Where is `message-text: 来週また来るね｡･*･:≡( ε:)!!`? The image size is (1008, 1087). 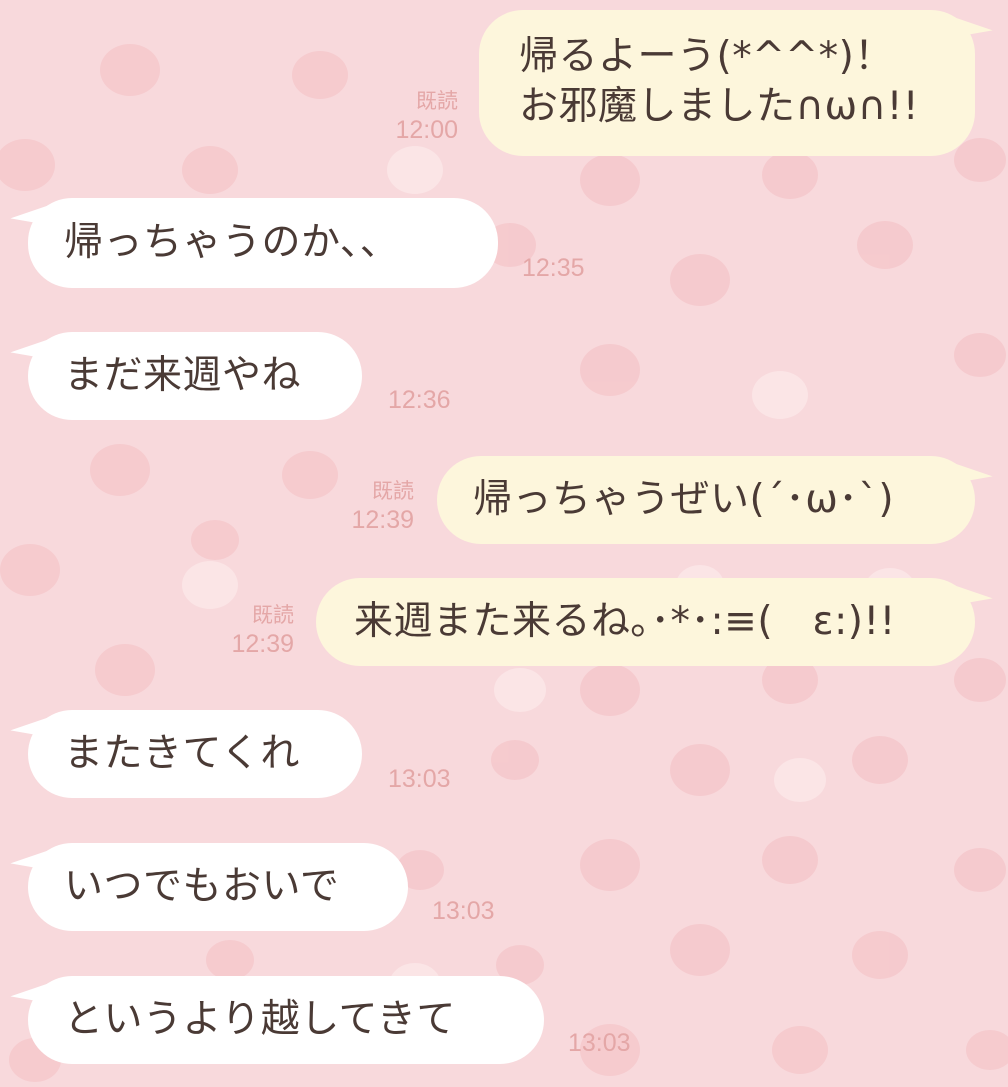 message-text: 来週また来るね｡･*･:≡( ε:)!! is located at coordinates (625, 621).